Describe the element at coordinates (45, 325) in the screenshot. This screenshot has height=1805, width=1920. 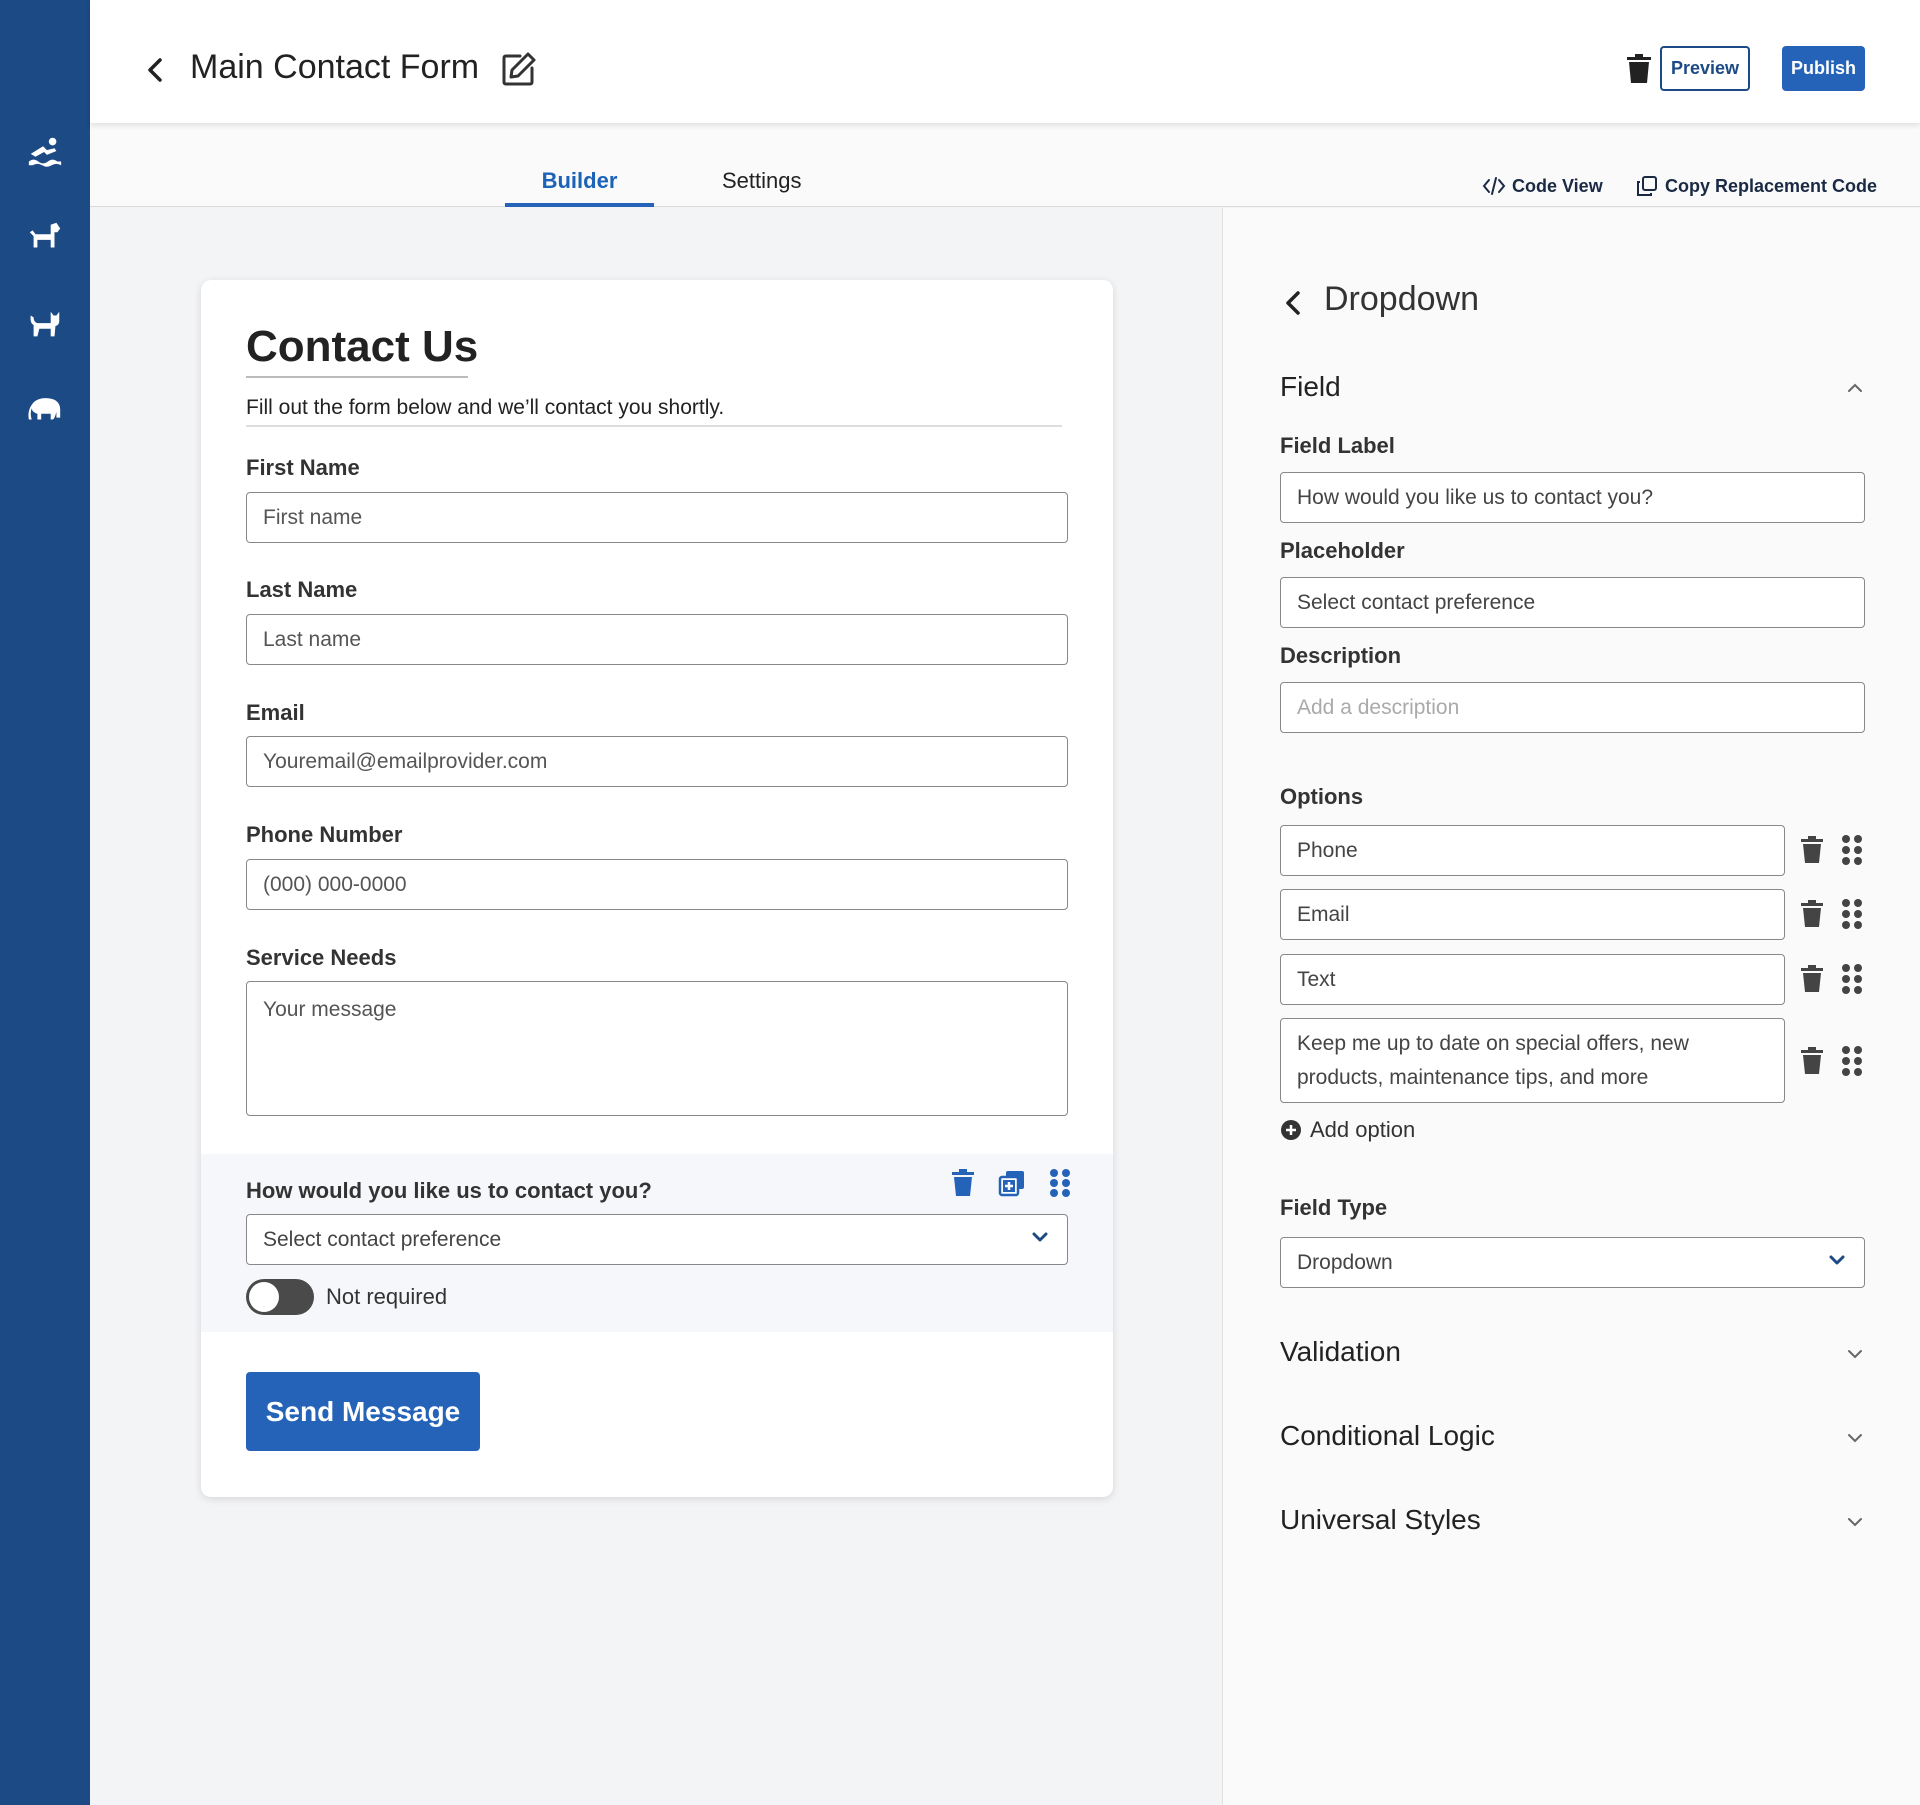
I see `cat-icon` at that location.